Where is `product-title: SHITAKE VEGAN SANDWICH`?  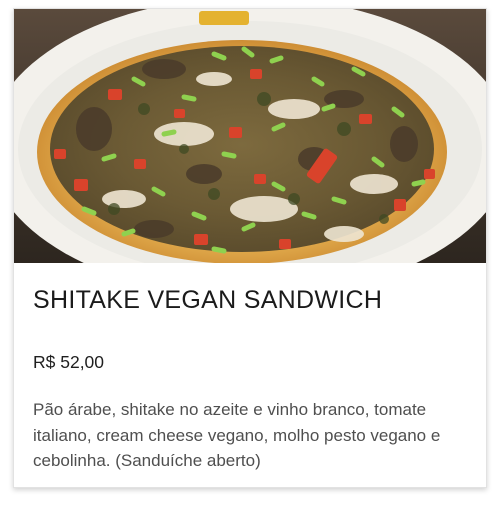
product-title: SHITAKE VEGAN SANDWICH is located at coordinates (208, 300).